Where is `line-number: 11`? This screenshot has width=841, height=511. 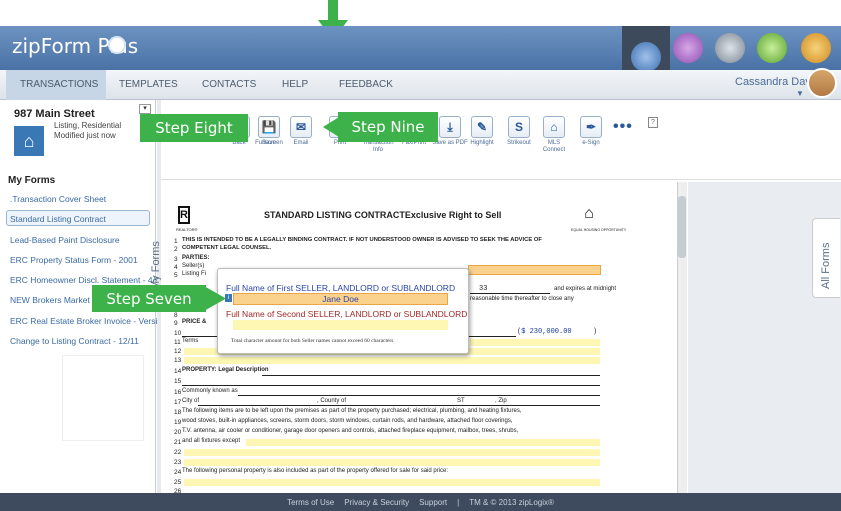 line-number: 11 is located at coordinates (177, 342).